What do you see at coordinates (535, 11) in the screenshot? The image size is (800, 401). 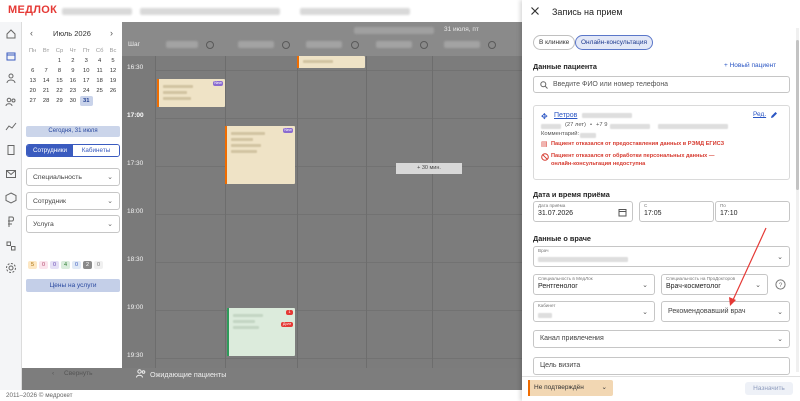 I see `close-icon` at bounding box center [535, 11].